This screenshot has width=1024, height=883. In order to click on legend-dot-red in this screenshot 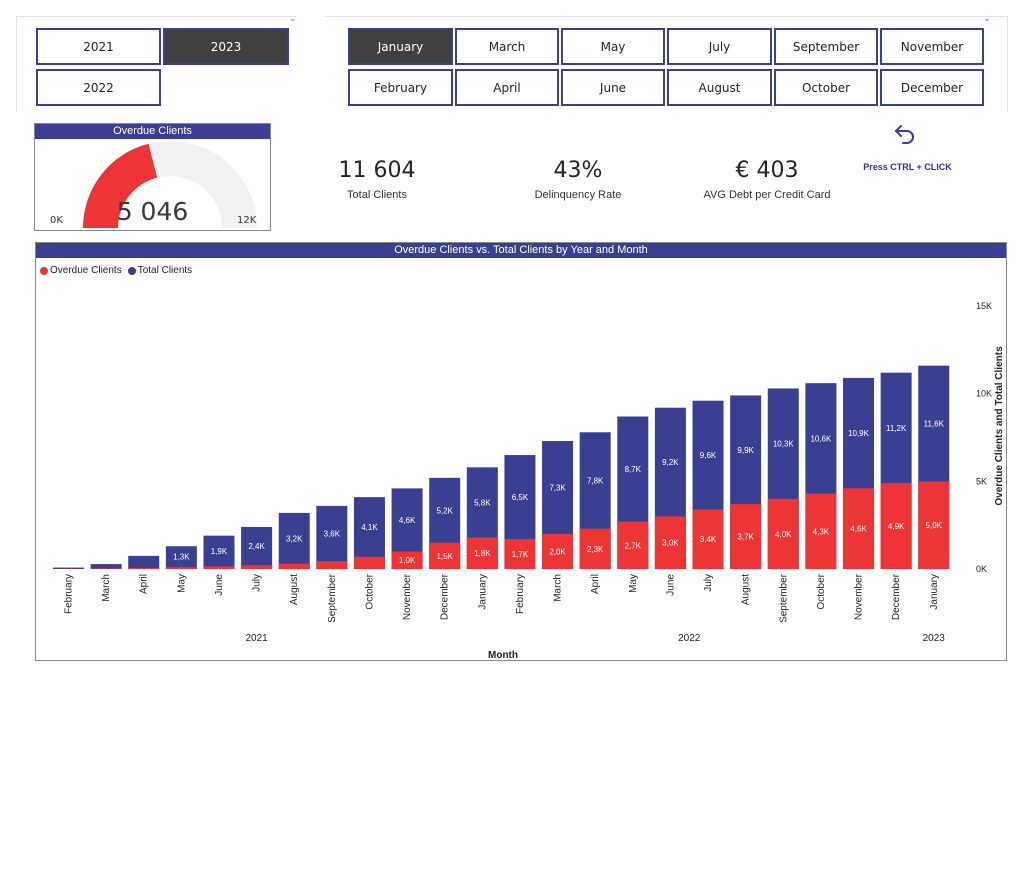, I will do `click(44, 270)`.